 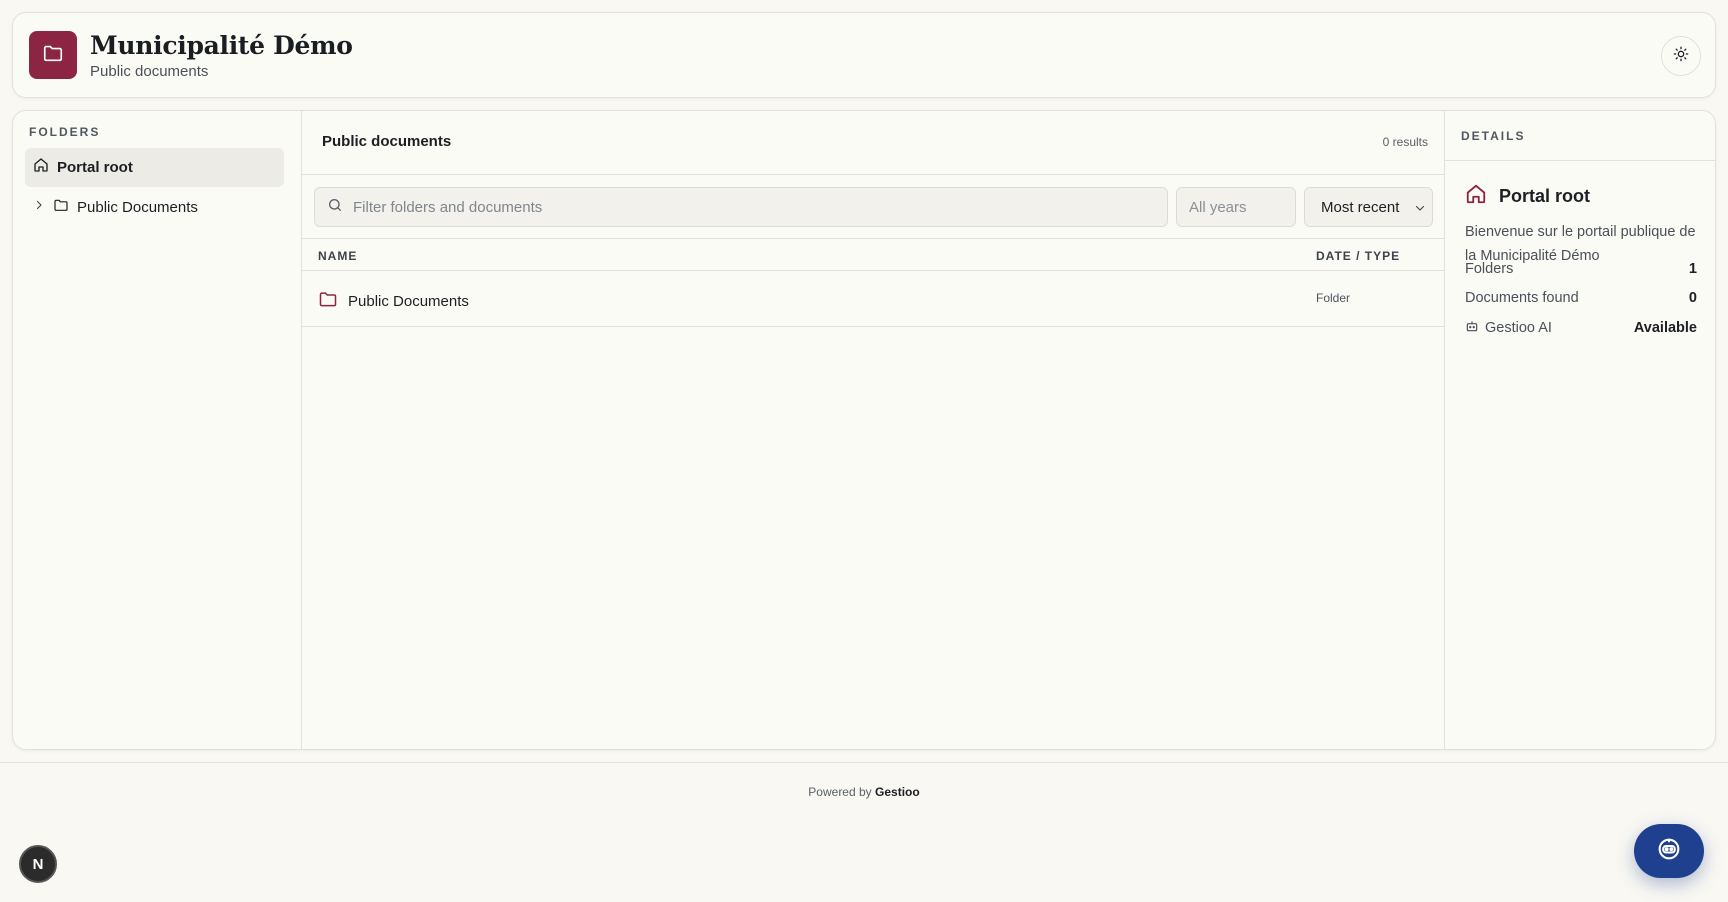 What do you see at coordinates (1581, 298) in the screenshot?
I see `stat-documents-found: Documents found 0` at bounding box center [1581, 298].